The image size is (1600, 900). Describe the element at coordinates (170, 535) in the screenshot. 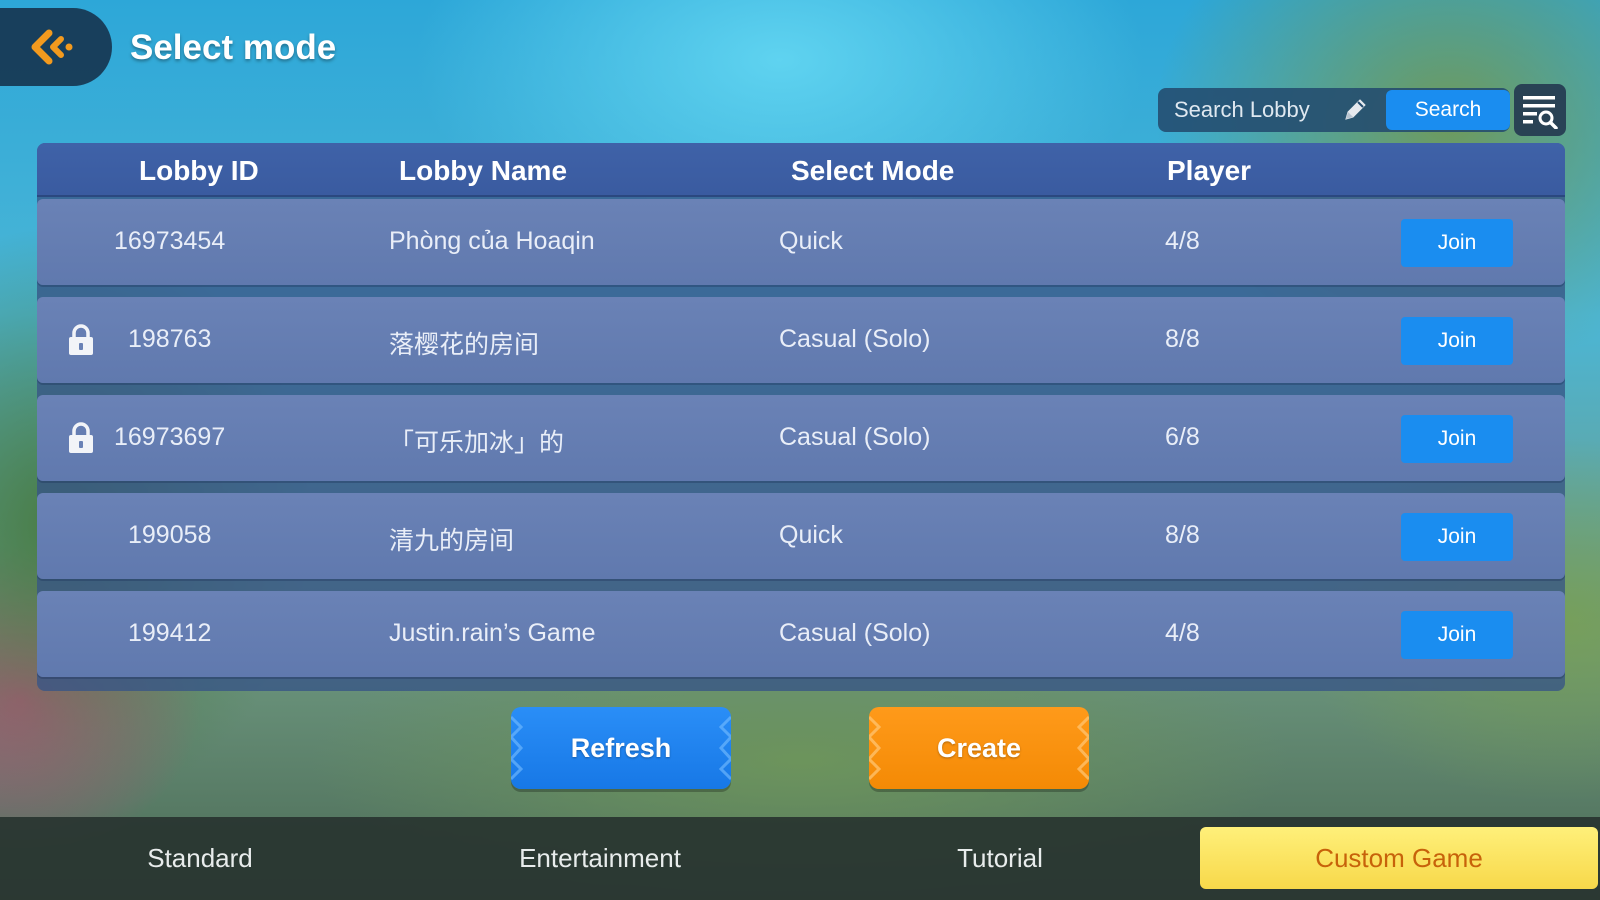

I see `lobby-id: 199058` at that location.